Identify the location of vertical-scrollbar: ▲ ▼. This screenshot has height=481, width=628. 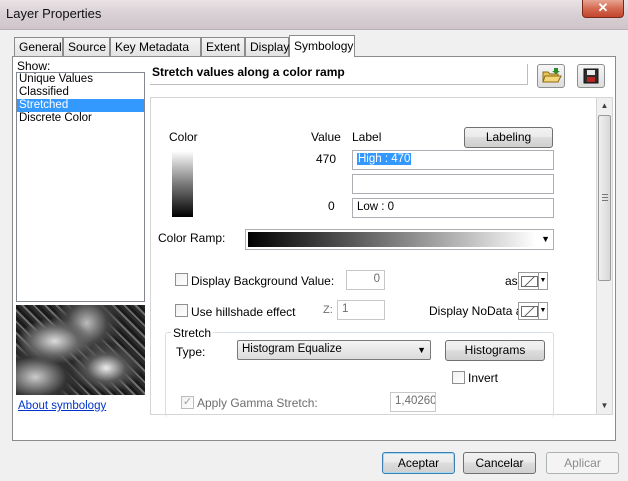
(604, 256).